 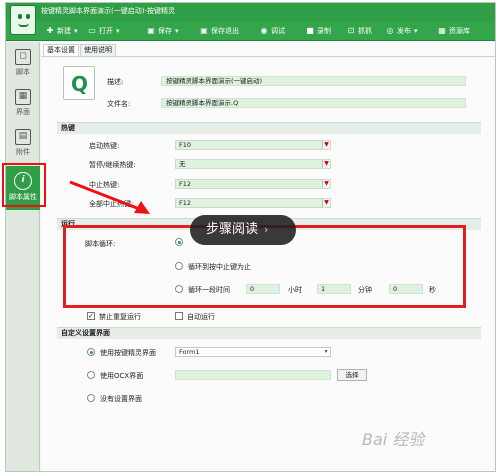 I want to click on step-reading-overlay: 步骤阅读 ›, so click(x=243, y=230).